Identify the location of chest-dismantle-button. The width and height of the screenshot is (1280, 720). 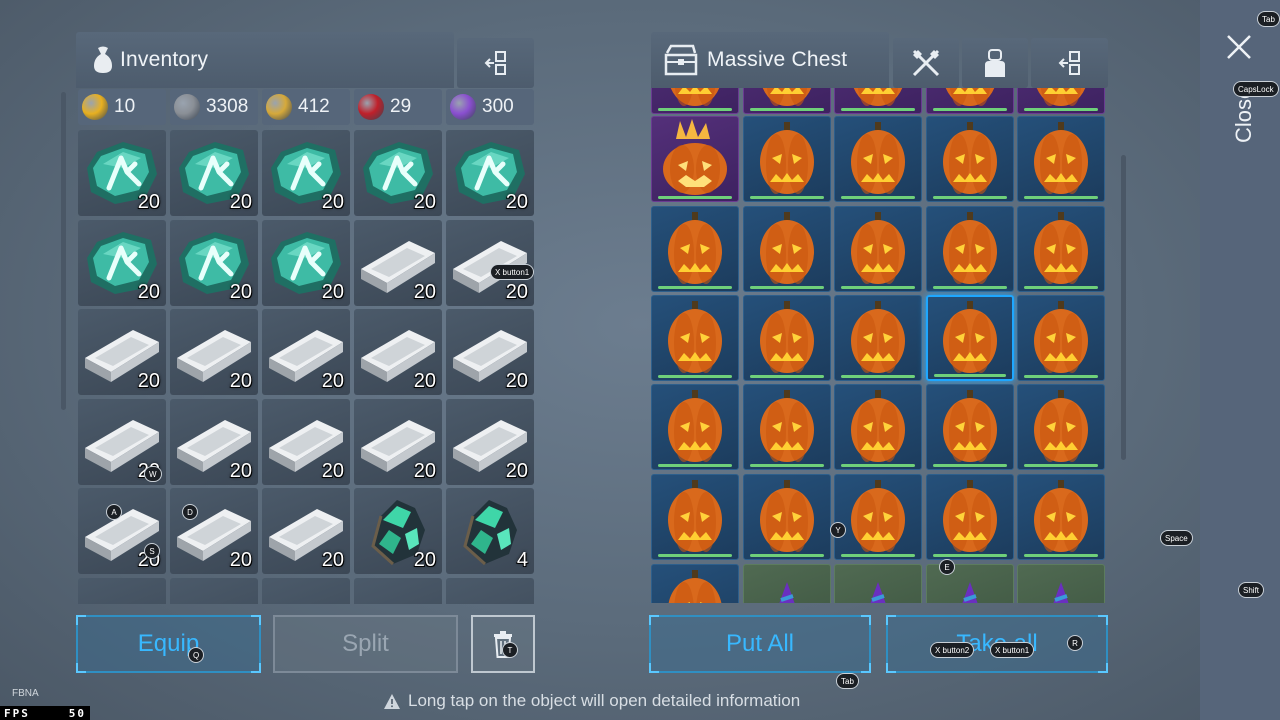
(926, 63).